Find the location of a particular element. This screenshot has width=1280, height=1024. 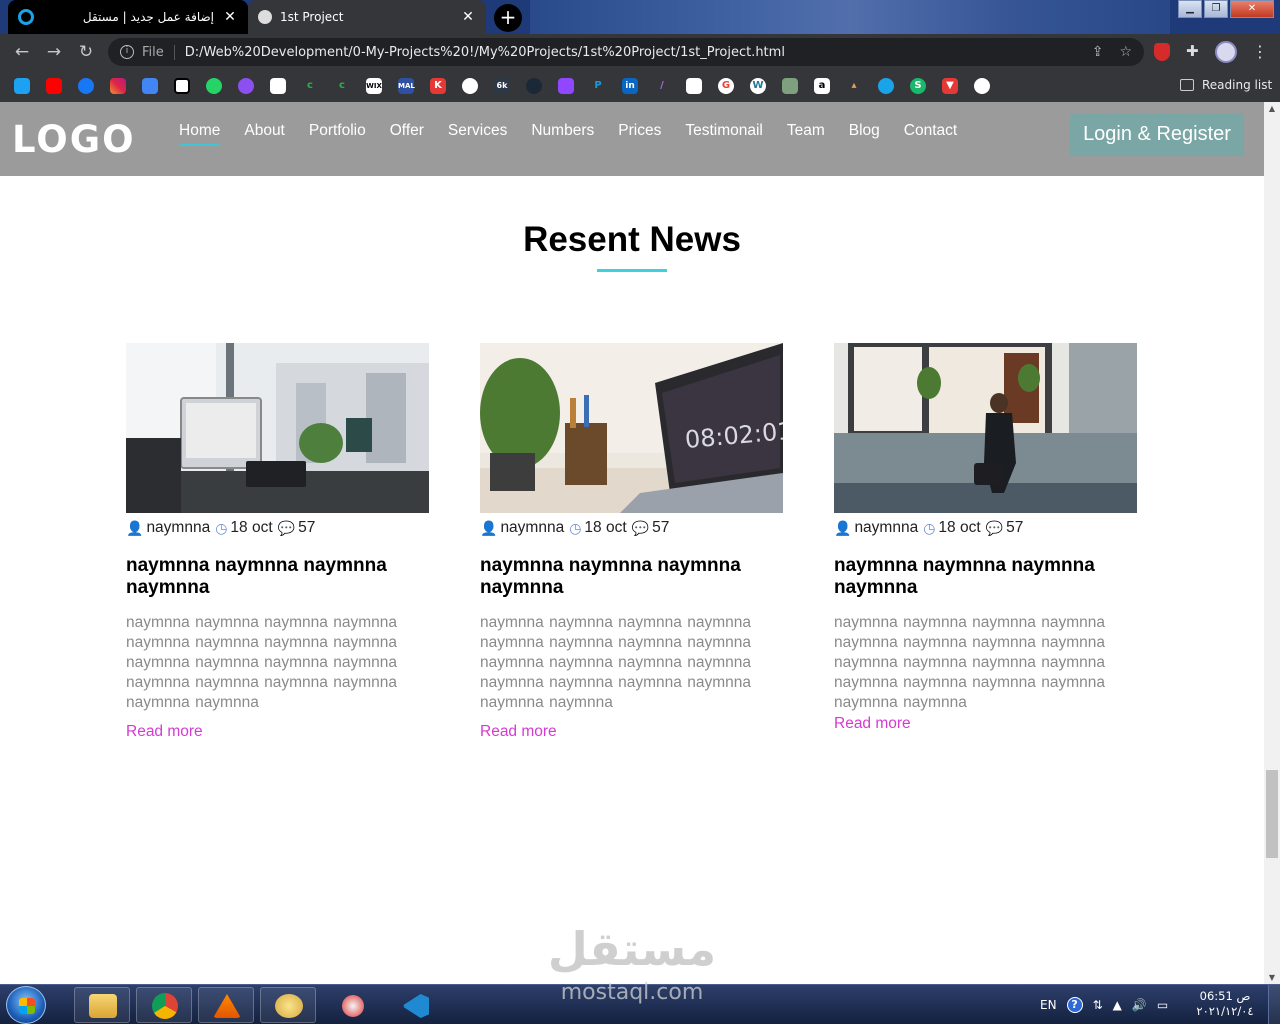

twitter-icon is located at coordinates (22, 86).